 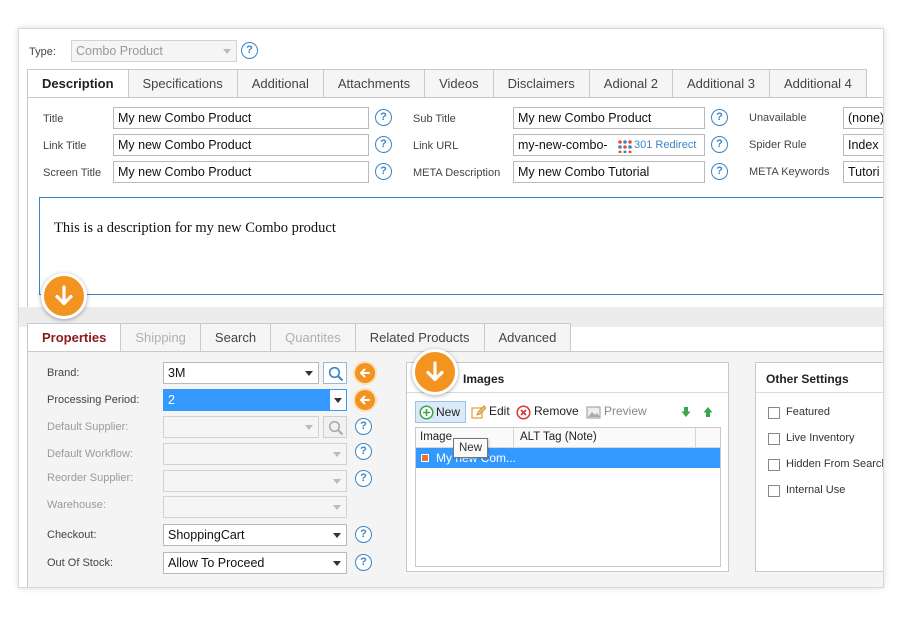 I want to click on internal-use-label: Internal Use, so click(x=816, y=490).